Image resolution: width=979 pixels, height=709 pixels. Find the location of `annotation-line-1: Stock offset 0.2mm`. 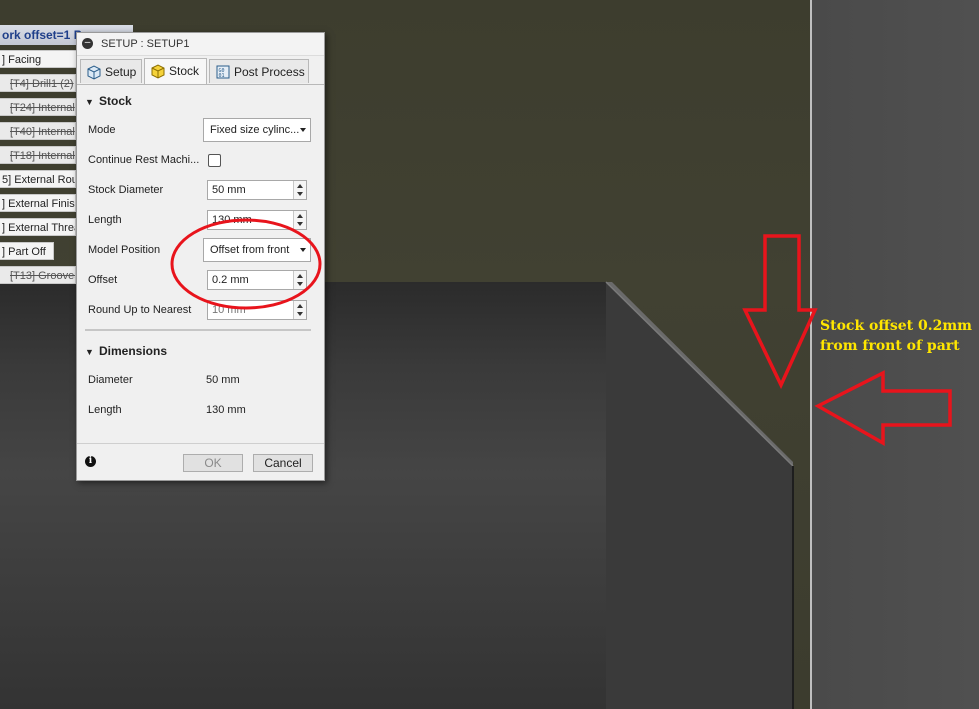

annotation-line-1: Stock offset 0.2mm is located at coordinates (896, 326).